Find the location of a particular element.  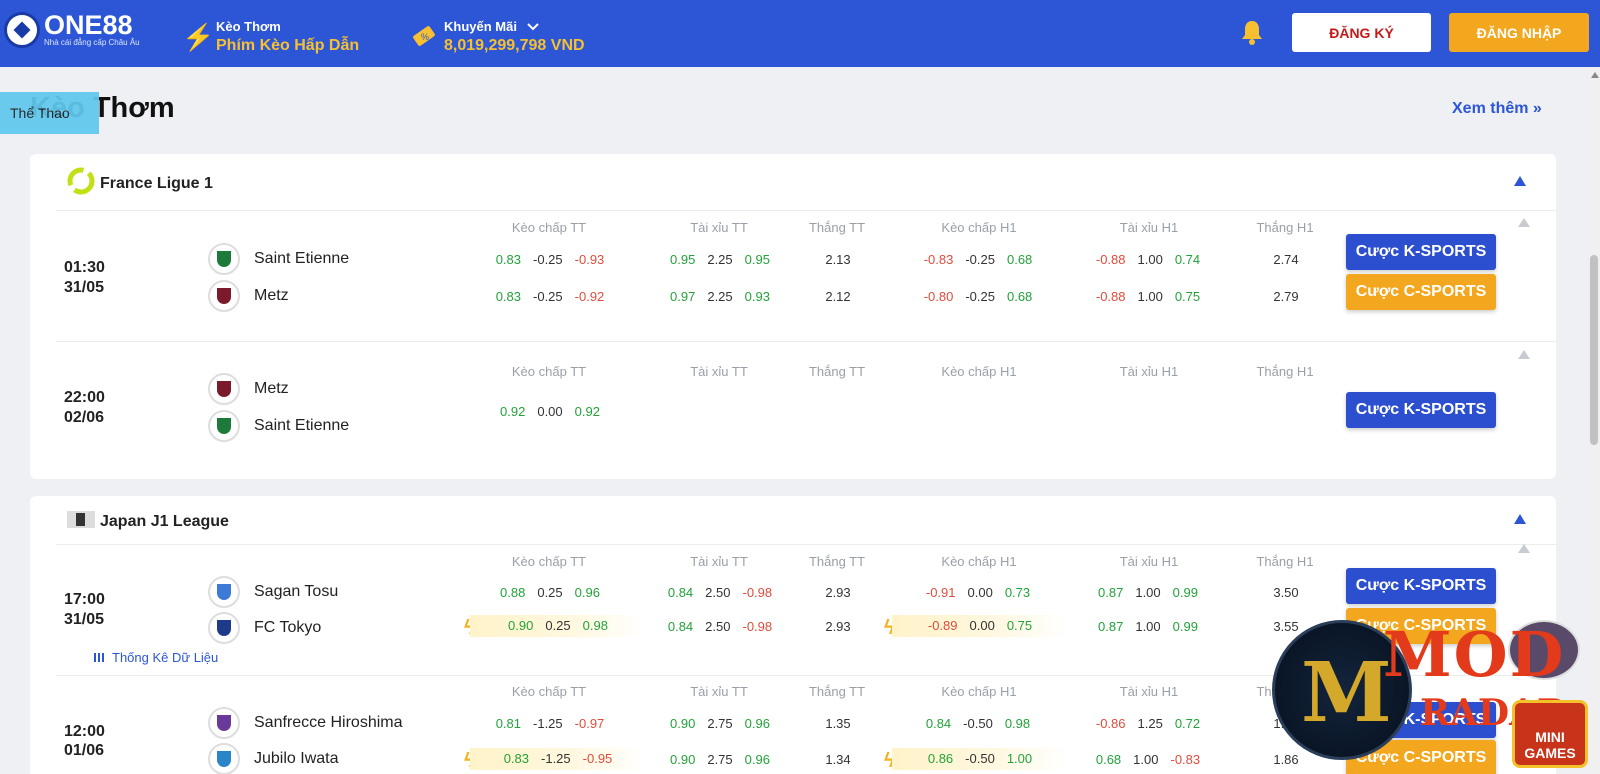

team-home: Sanfrecce Hiroshima is located at coordinates (305, 723).